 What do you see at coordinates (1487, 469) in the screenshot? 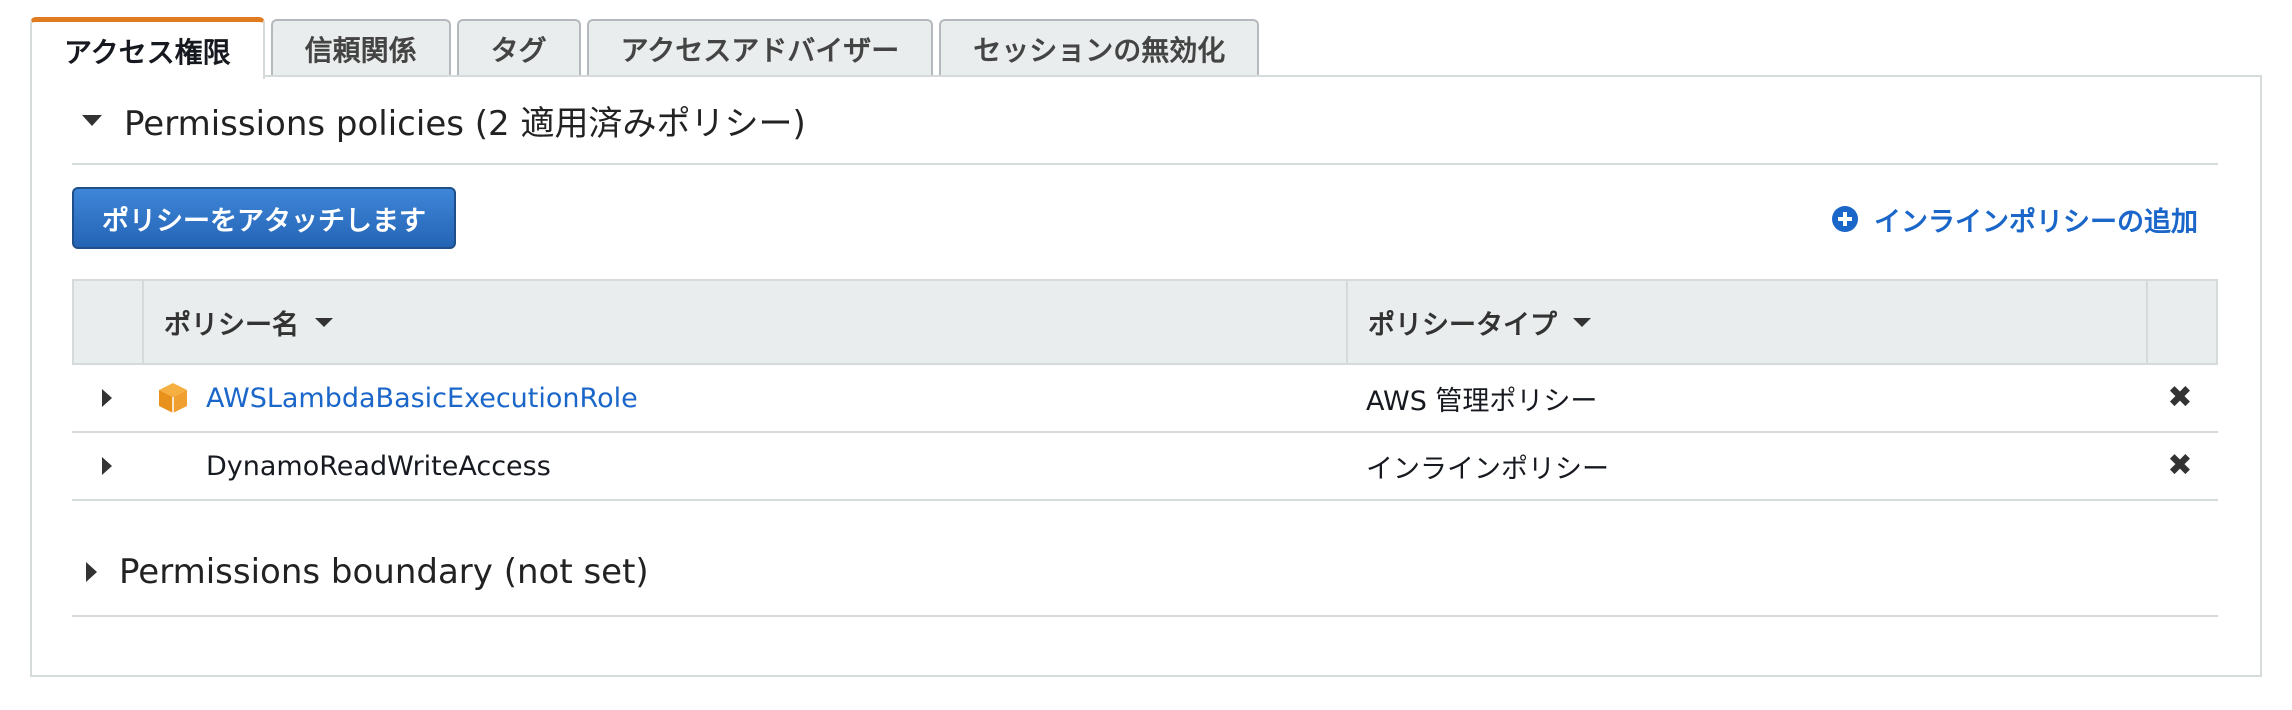
I see `policy-type-cell: インラインポリシー` at bounding box center [1487, 469].